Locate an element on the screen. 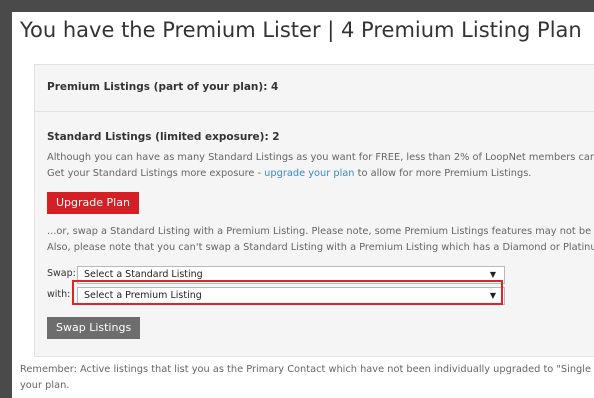  swap-label: Swap: is located at coordinates (61, 273).